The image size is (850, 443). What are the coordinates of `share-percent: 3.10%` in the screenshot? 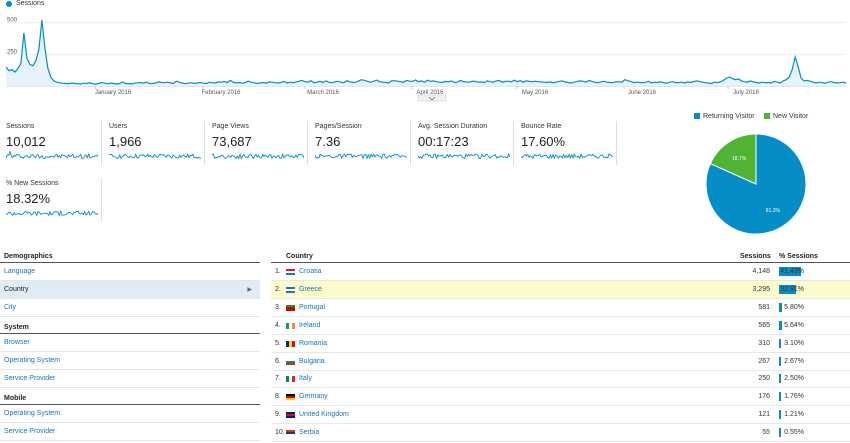 It's located at (794, 343).